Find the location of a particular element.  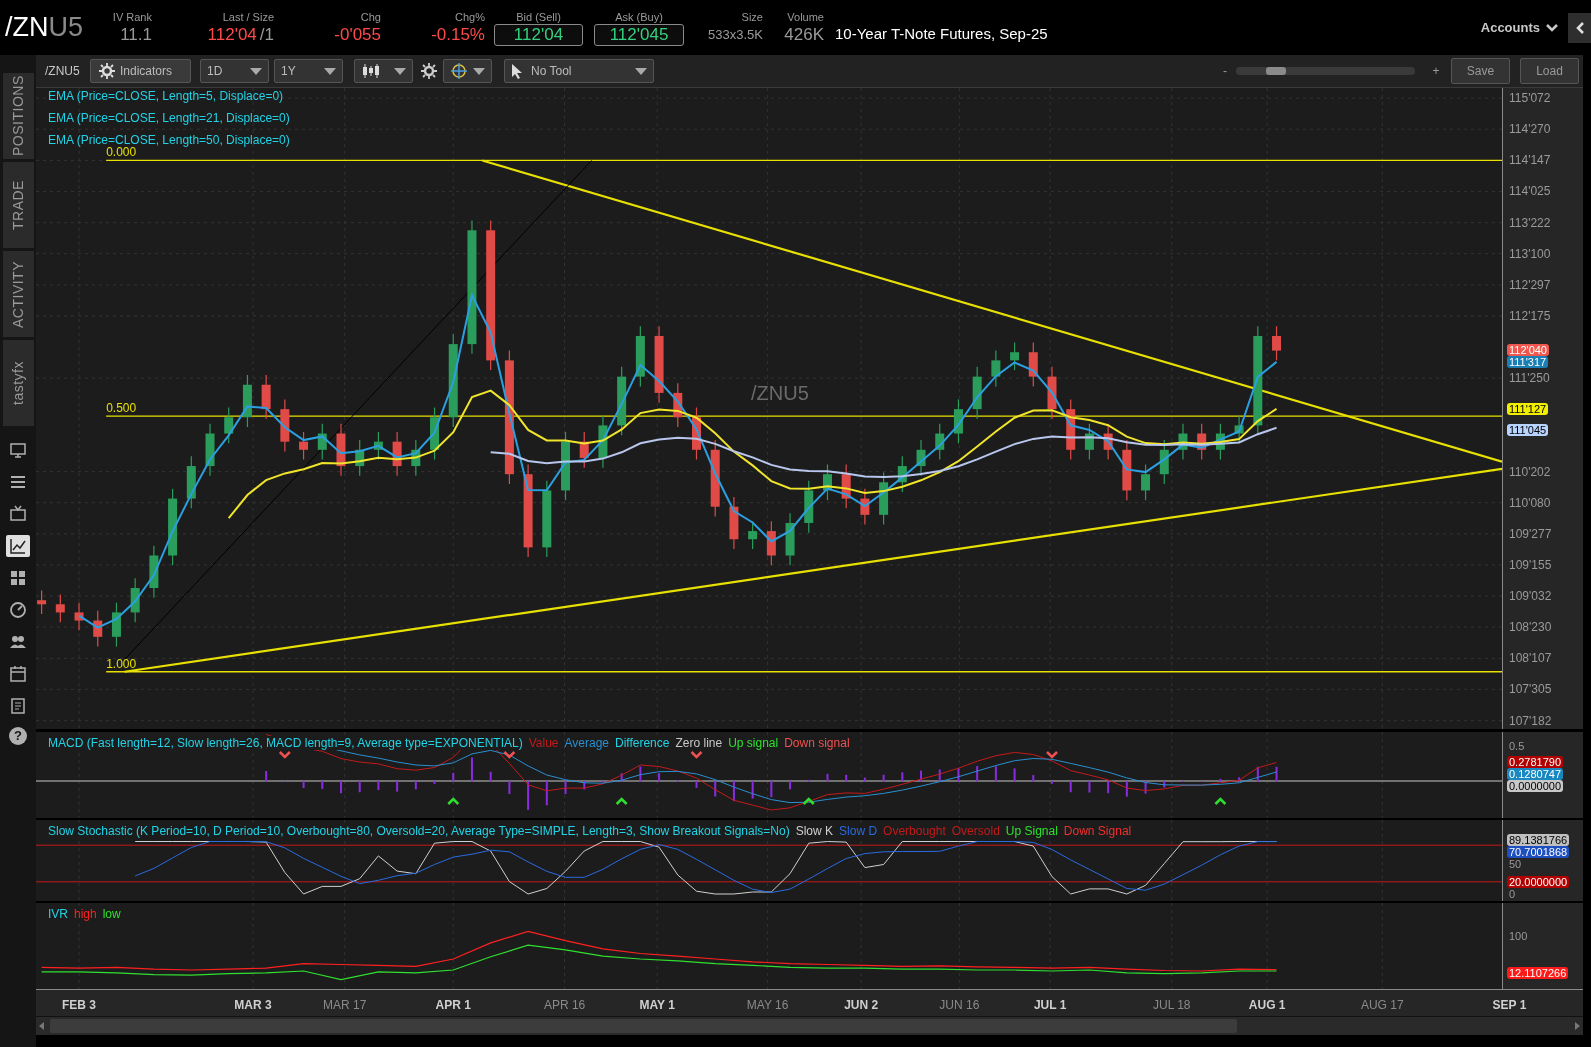

date-axis-label: MAR 17 is located at coordinates (345, 1005).